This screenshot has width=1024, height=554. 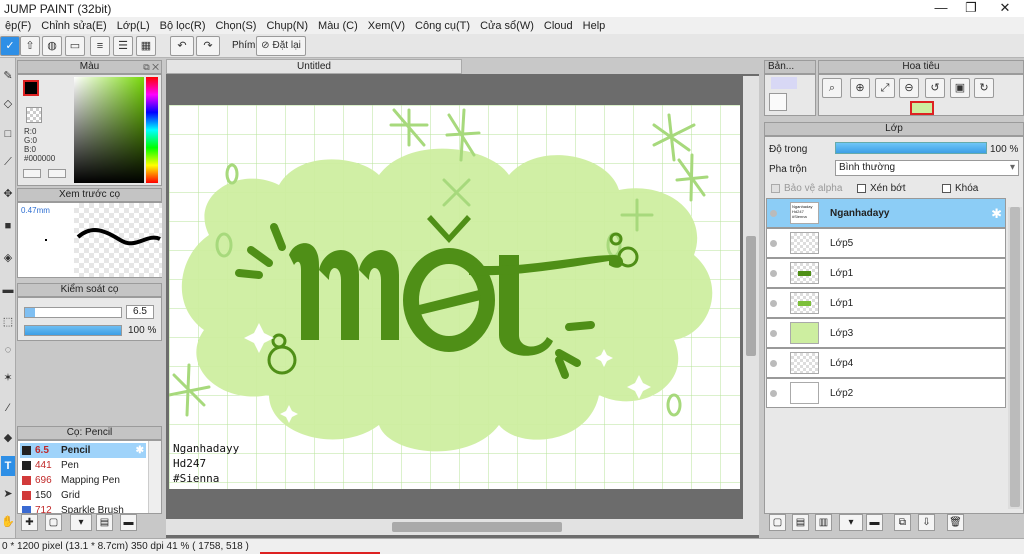 I want to click on layer-row: Lớp4, so click(x=886, y=363).